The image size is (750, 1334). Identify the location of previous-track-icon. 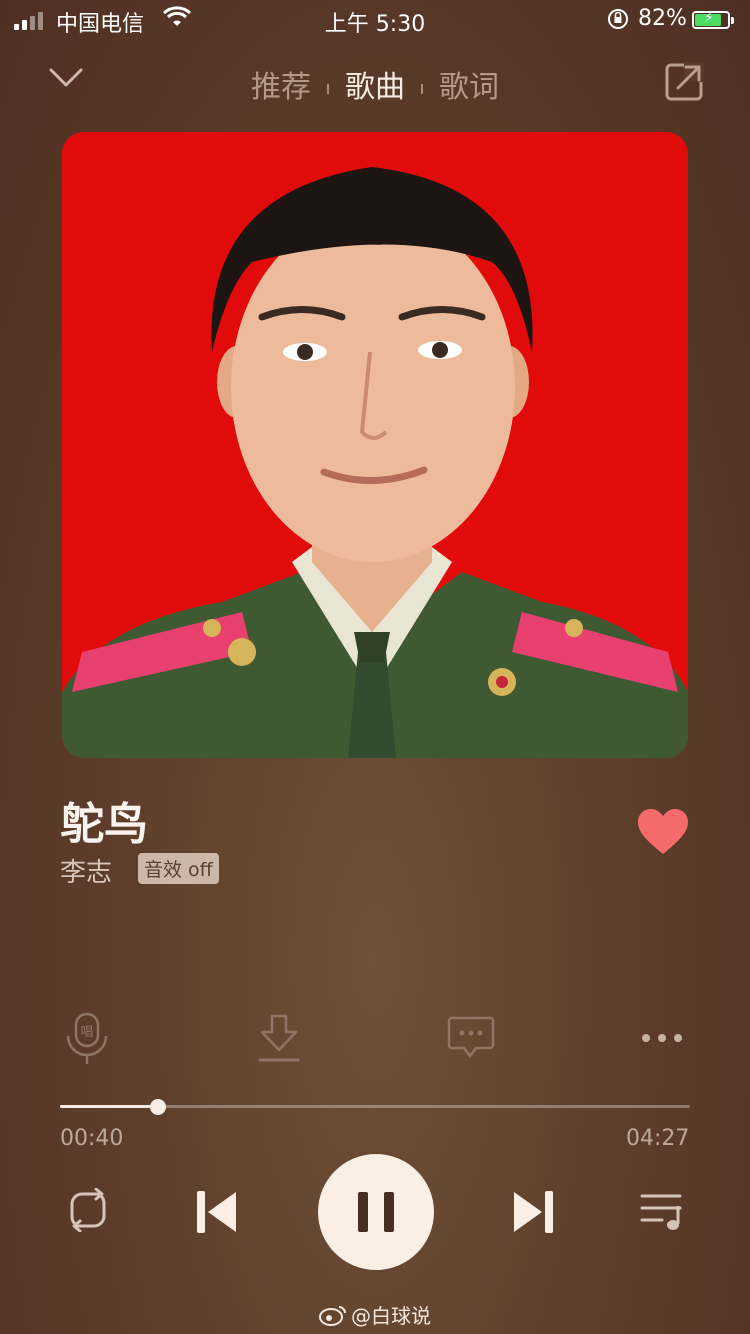
(217, 1214).